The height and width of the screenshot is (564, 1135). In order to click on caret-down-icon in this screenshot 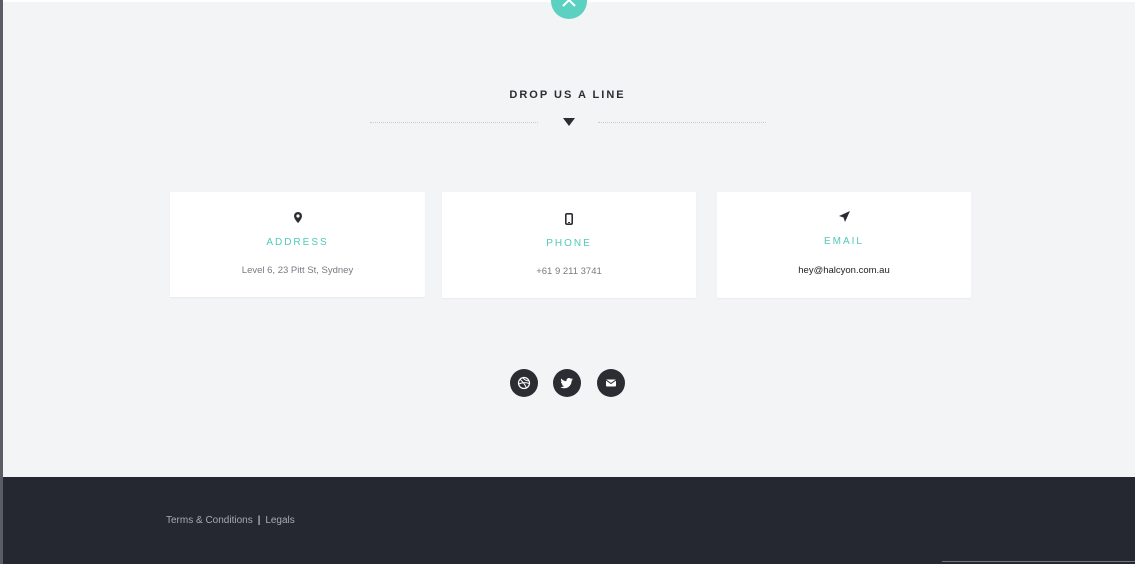, I will do `click(569, 122)`.